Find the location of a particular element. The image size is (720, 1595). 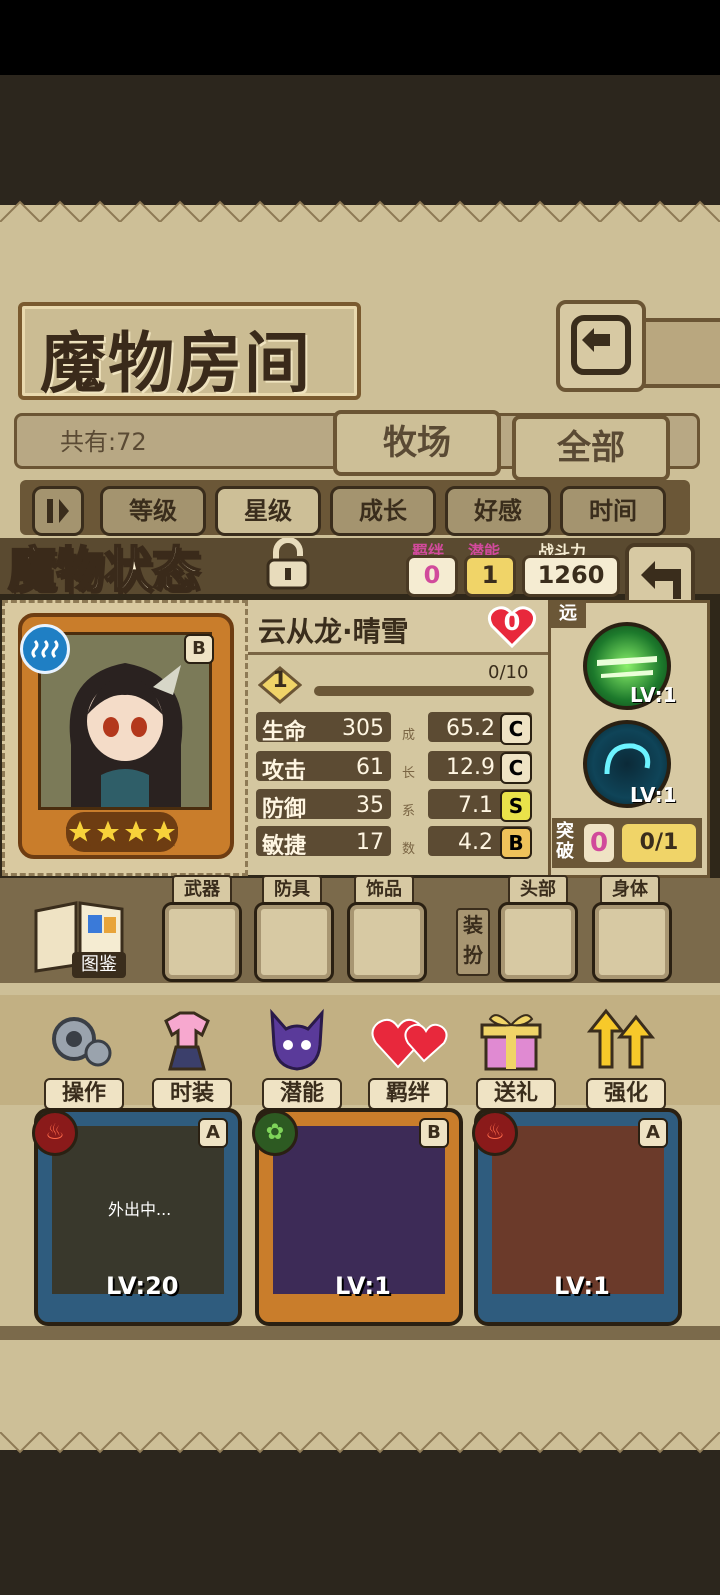

potential-value: 1 is located at coordinates (490, 576).